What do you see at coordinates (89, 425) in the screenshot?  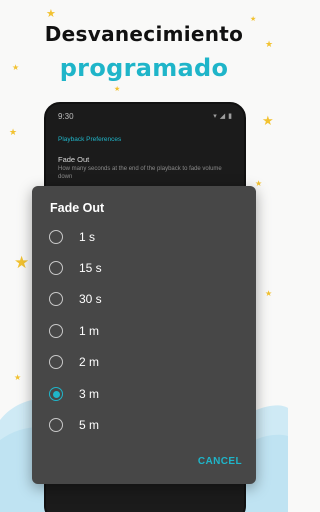 I see `option-label: 5 m` at bounding box center [89, 425].